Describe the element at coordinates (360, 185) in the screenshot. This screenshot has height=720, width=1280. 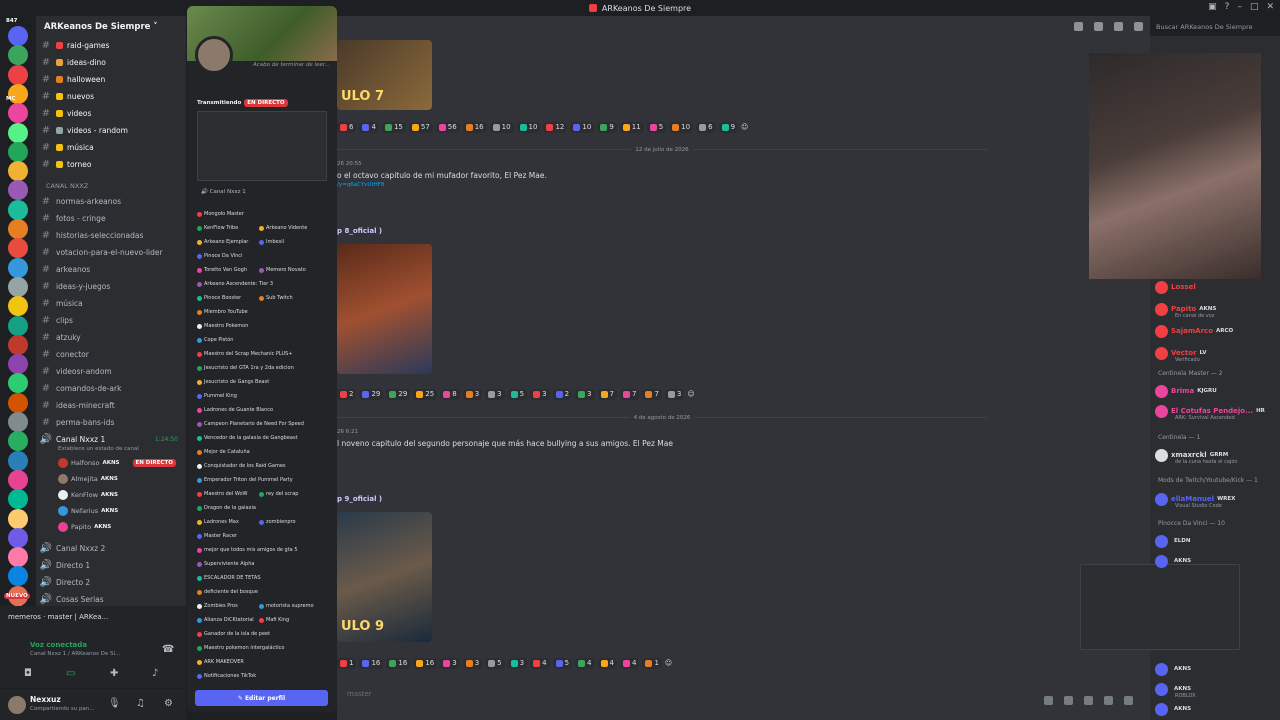
I see `message-link: /y=q6aCYvUtHF8` at that location.